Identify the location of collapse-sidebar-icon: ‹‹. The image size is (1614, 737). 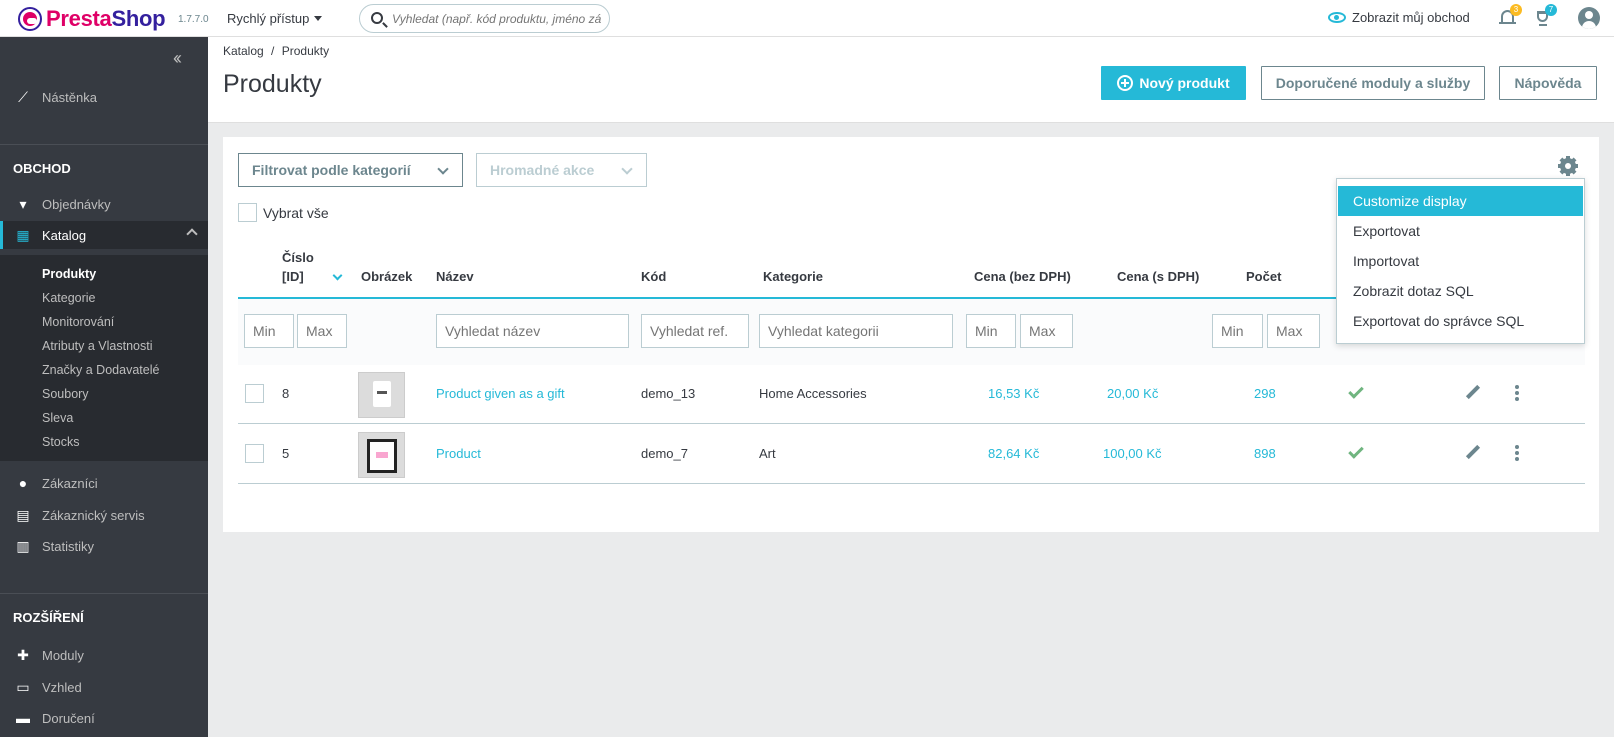
(177, 58).